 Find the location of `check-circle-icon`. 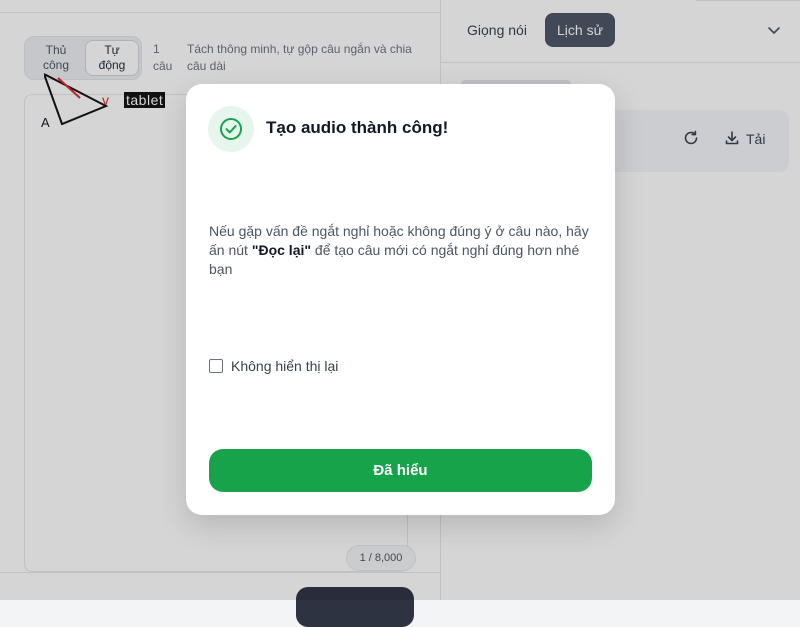

check-circle-icon is located at coordinates (231, 129).